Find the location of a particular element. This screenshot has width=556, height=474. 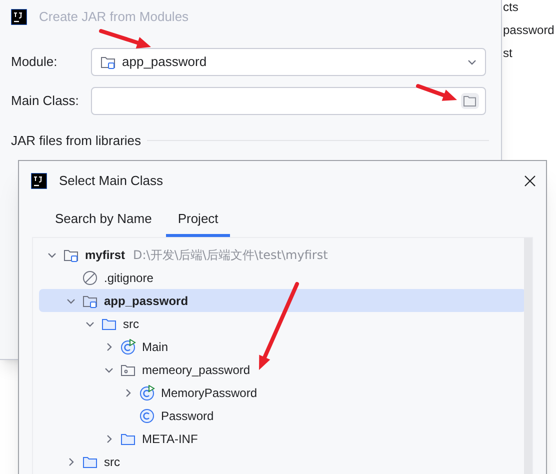

tree-label: memeory_password is located at coordinates (196, 370).